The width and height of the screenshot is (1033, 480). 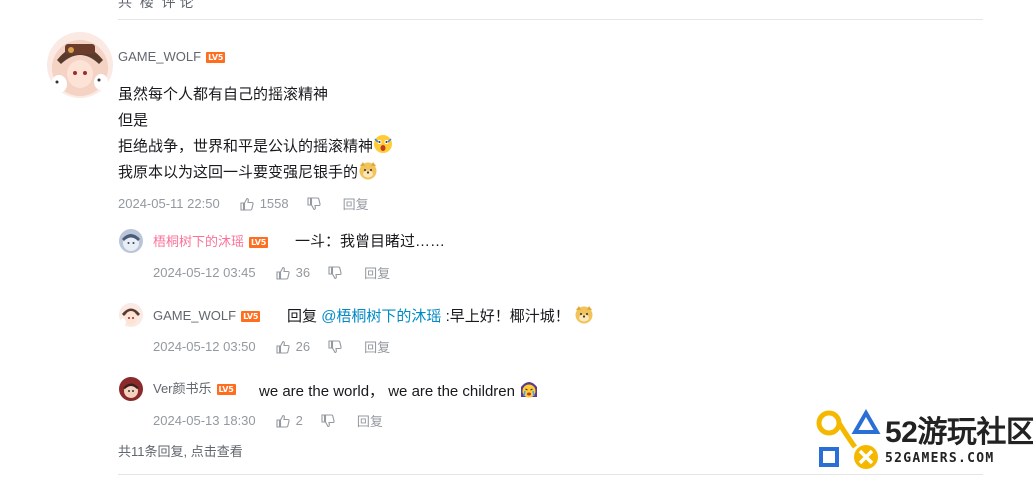 What do you see at coordinates (274, 203) in the screenshot?
I see `like-count: 1558` at bounding box center [274, 203].